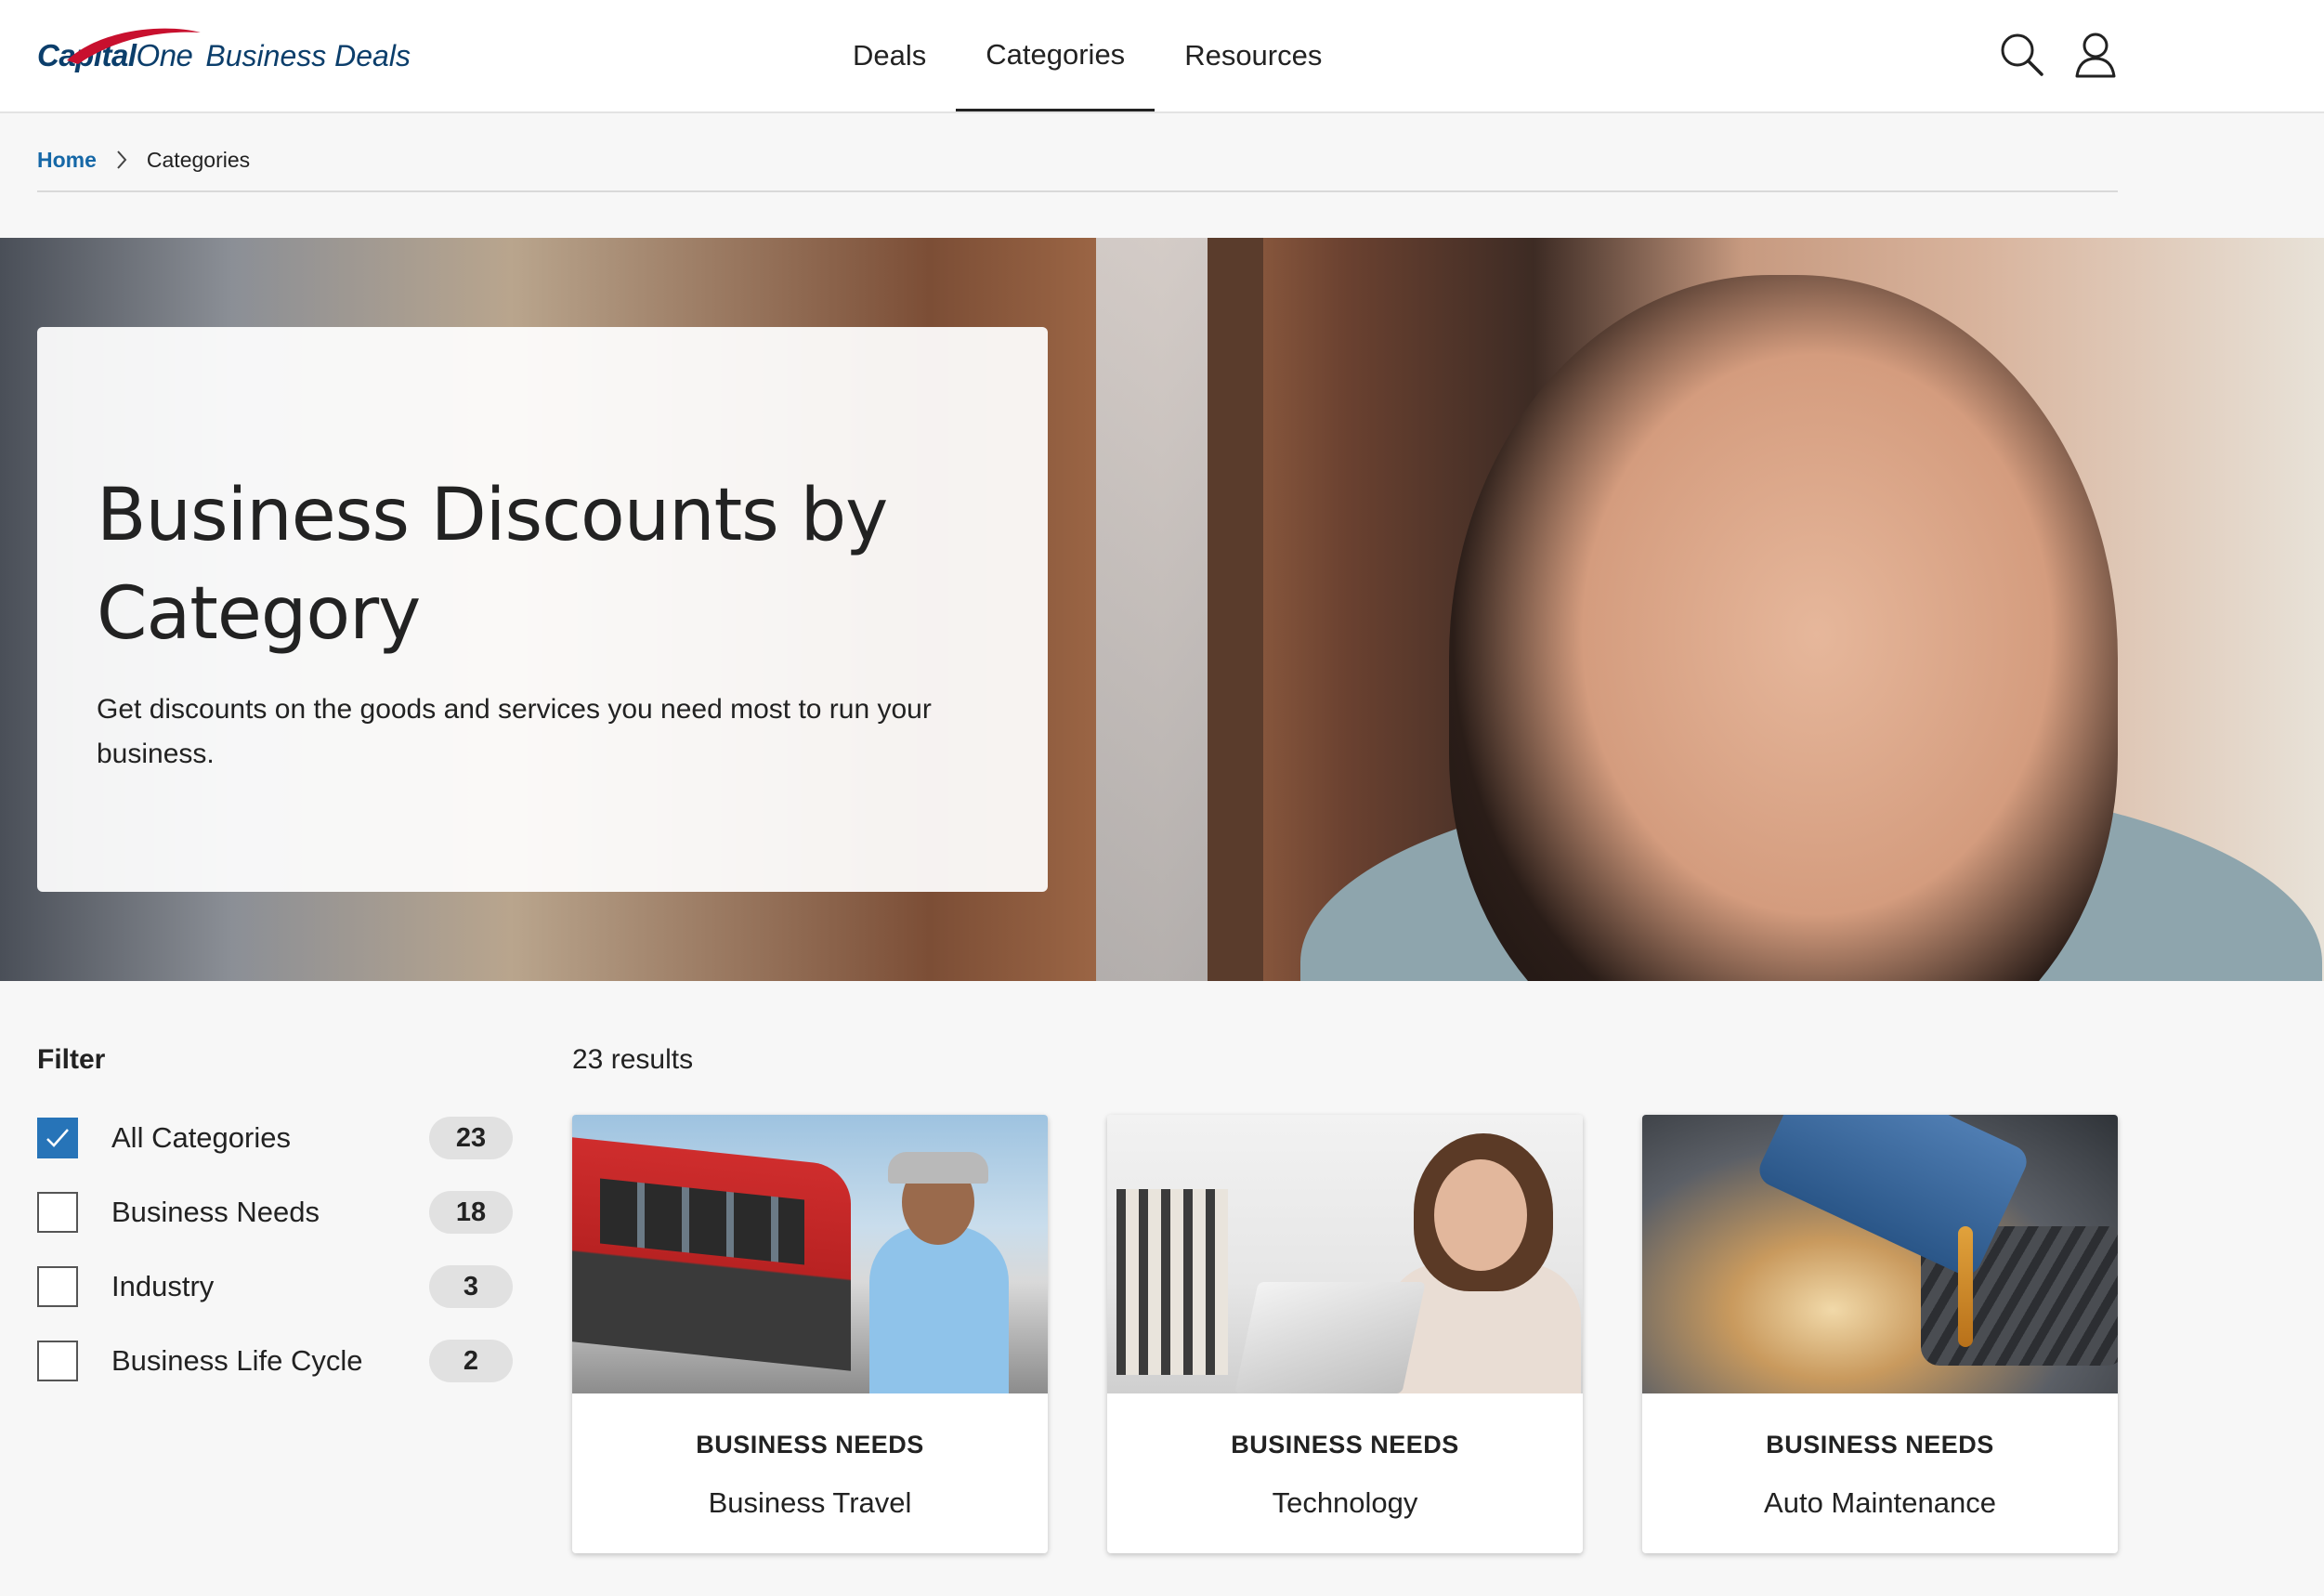 Image resolution: width=2324 pixels, height=1596 pixels. Describe the element at coordinates (810, 1254) in the screenshot. I see `card-image-business-travel` at that location.